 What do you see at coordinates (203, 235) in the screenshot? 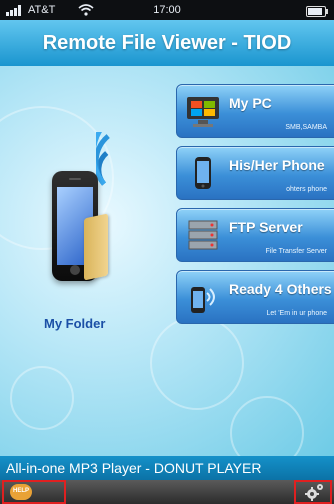
I see `server-rack-icon` at bounding box center [203, 235].